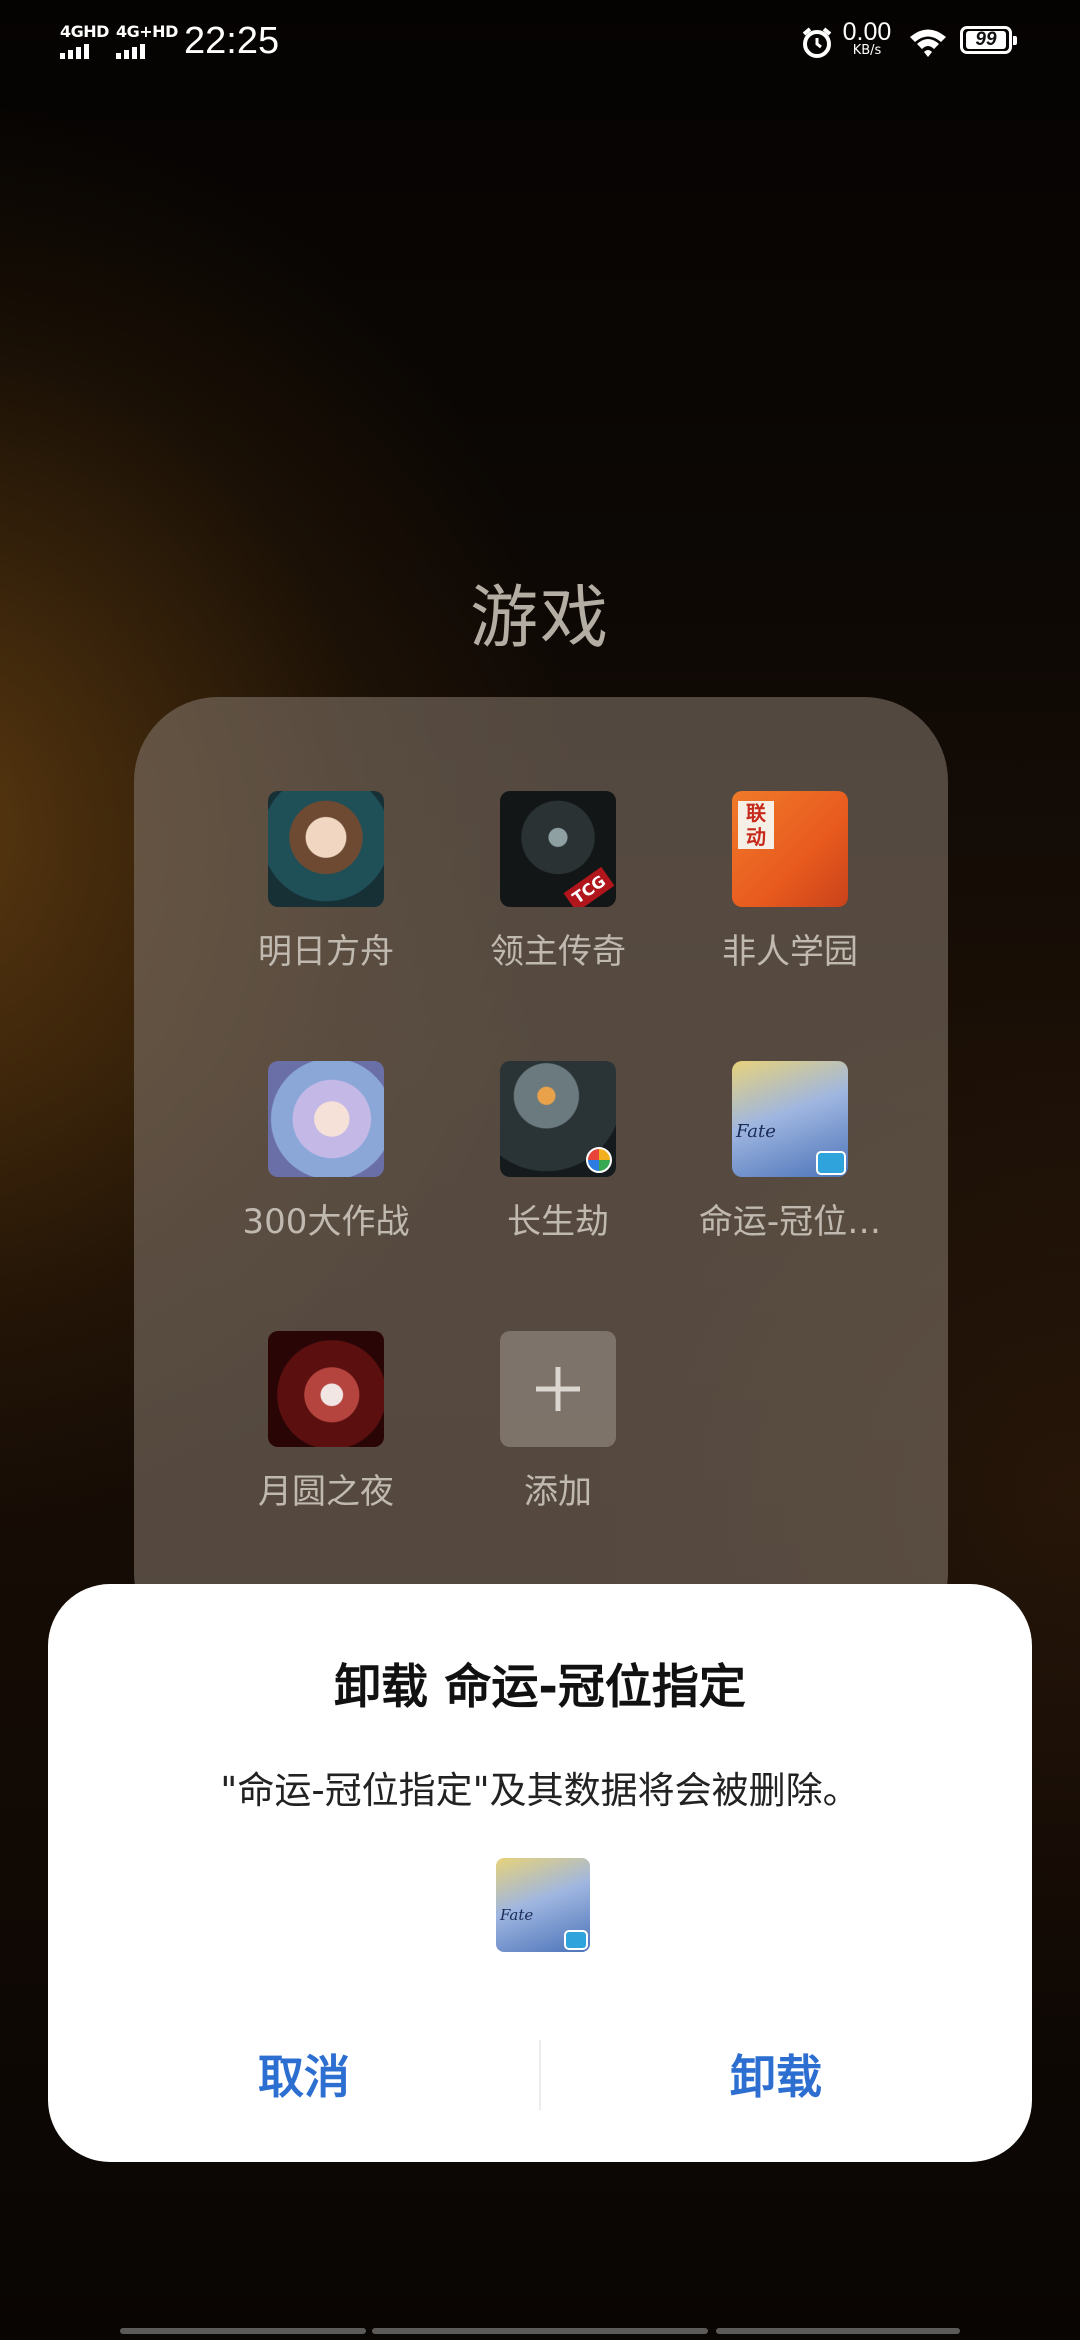  I want to click on battery-icon: 99, so click(988, 40).